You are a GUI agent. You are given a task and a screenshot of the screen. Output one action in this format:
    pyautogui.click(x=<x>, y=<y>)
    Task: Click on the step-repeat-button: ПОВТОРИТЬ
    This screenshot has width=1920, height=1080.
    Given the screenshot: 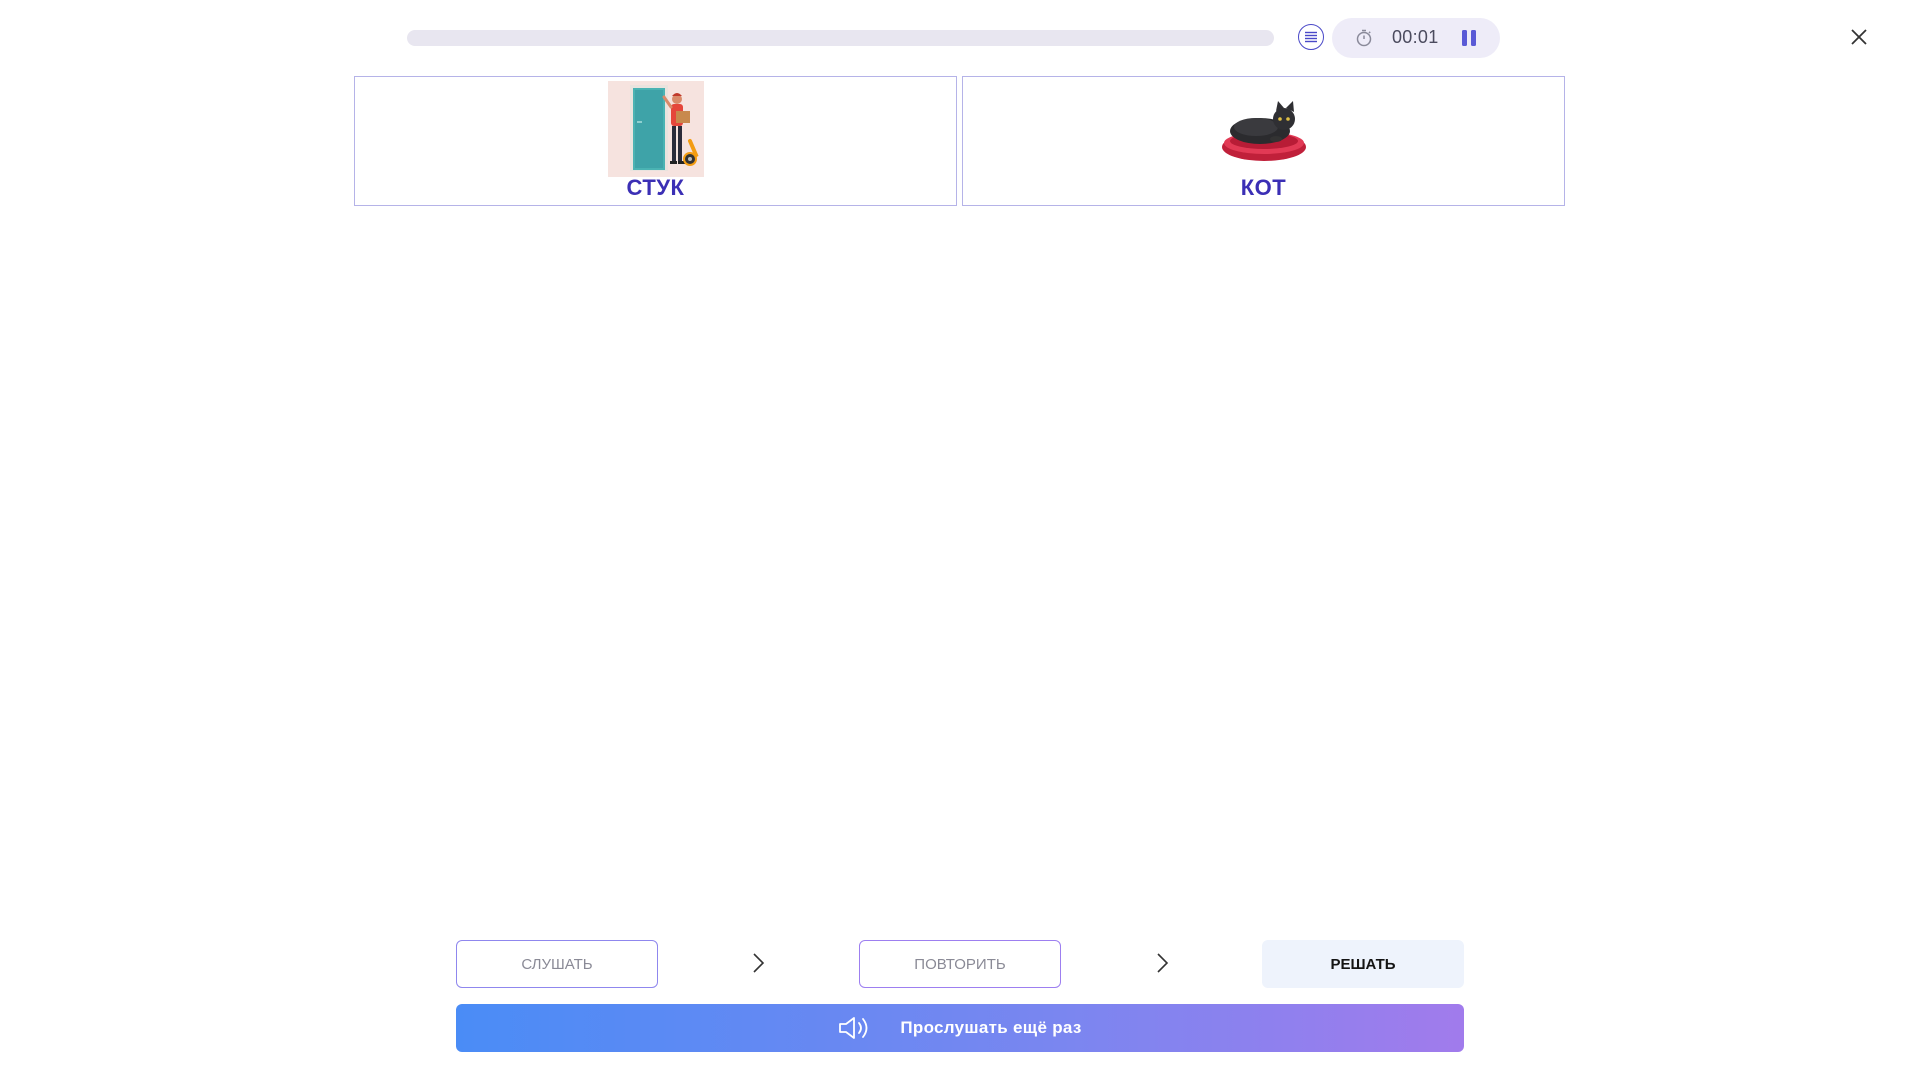 What is the action you would take?
    pyautogui.click(x=960, y=964)
    